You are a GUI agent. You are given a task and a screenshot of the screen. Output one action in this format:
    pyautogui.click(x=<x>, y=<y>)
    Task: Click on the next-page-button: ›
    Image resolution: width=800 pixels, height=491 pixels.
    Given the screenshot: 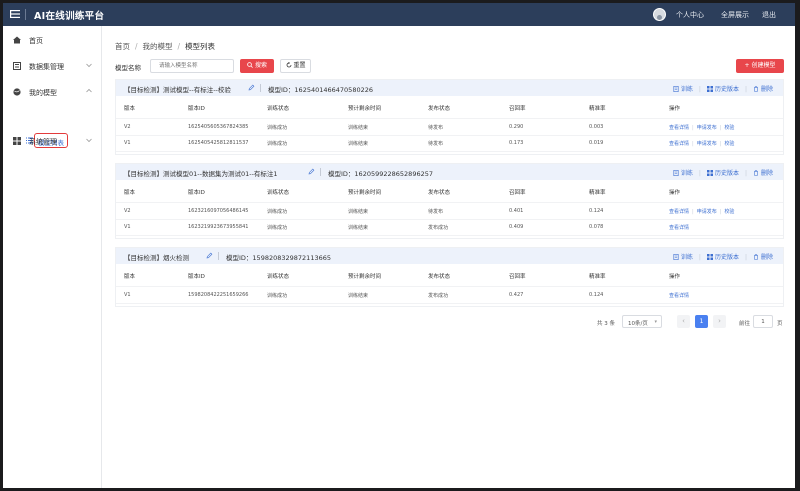 What is the action you would take?
    pyautogui.click(x=719, y=321)
    